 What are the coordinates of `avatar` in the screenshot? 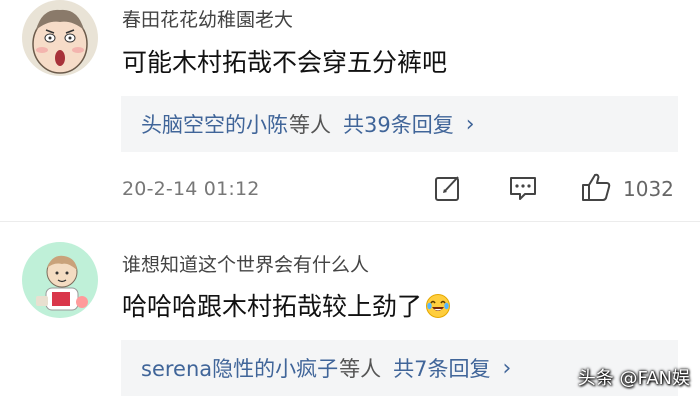 It's located at (60, 280).